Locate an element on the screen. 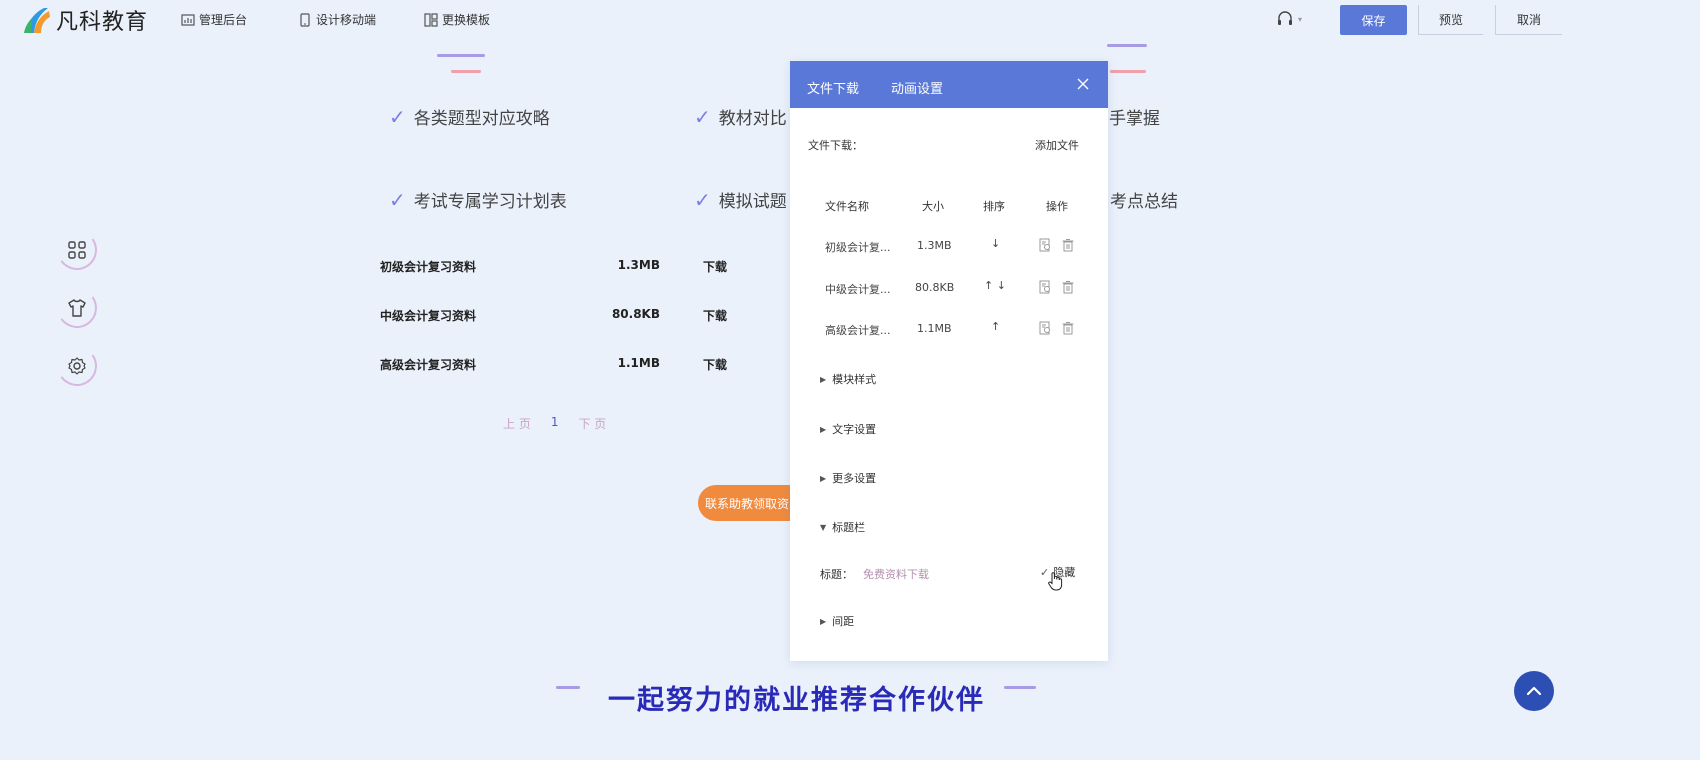 The image size is (1700, 760). section-label: 更多设置 is located at coordinates (854, 478).